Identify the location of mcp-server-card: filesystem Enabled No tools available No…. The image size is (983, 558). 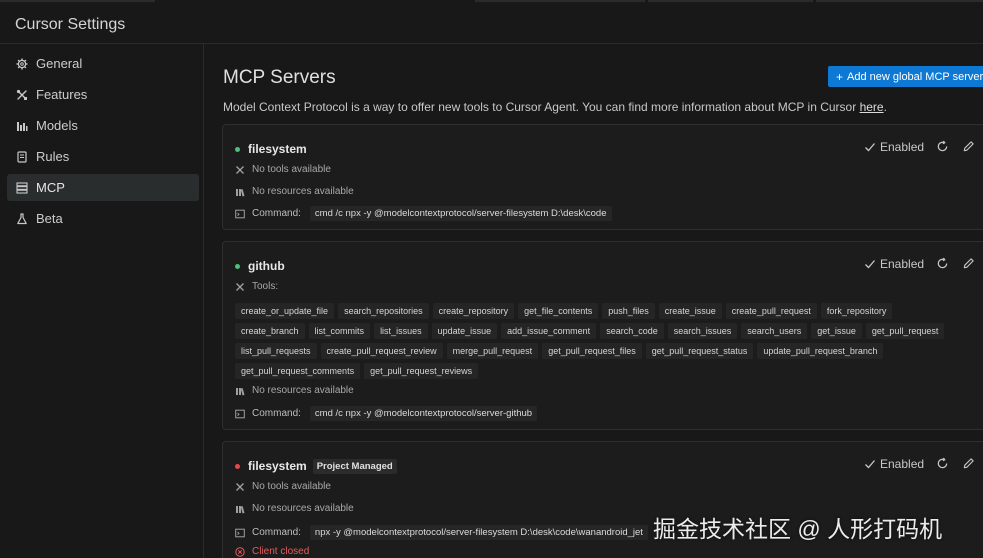
(602, 177).